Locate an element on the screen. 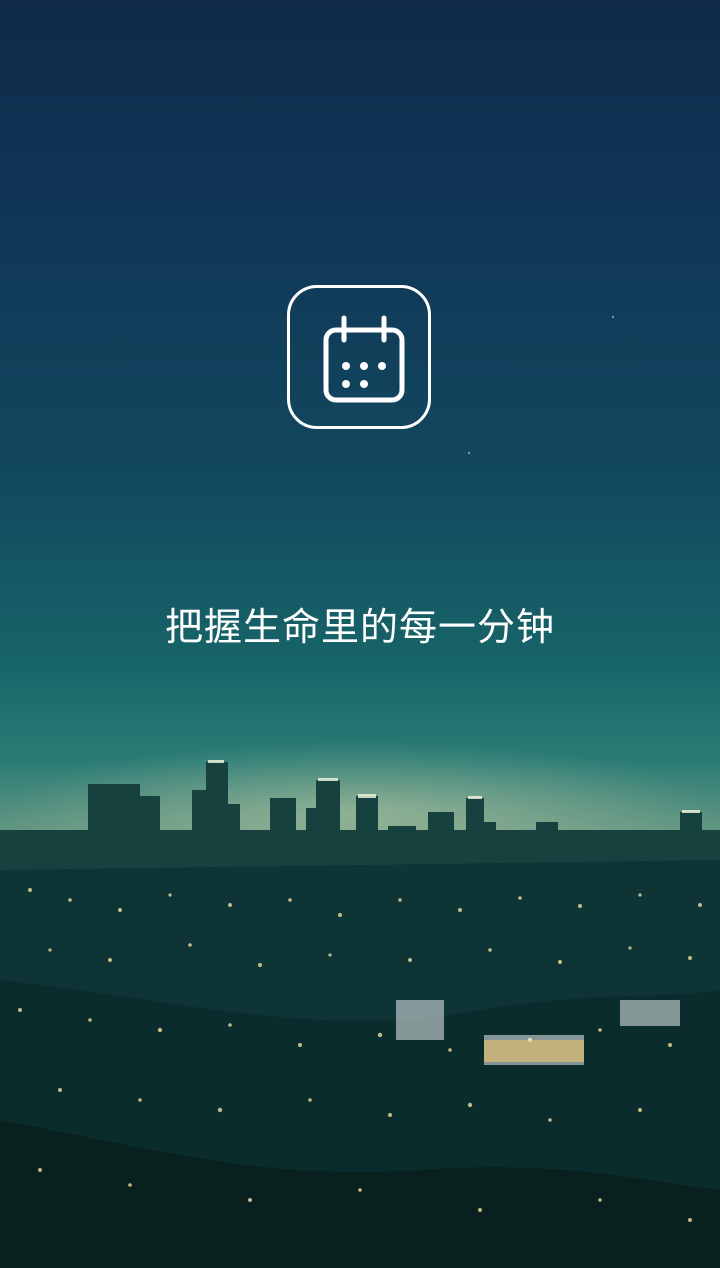 The image size is (720, 1268). slogan-text: 把握生命里的每一分钟 is located at coordinates (359, 627).